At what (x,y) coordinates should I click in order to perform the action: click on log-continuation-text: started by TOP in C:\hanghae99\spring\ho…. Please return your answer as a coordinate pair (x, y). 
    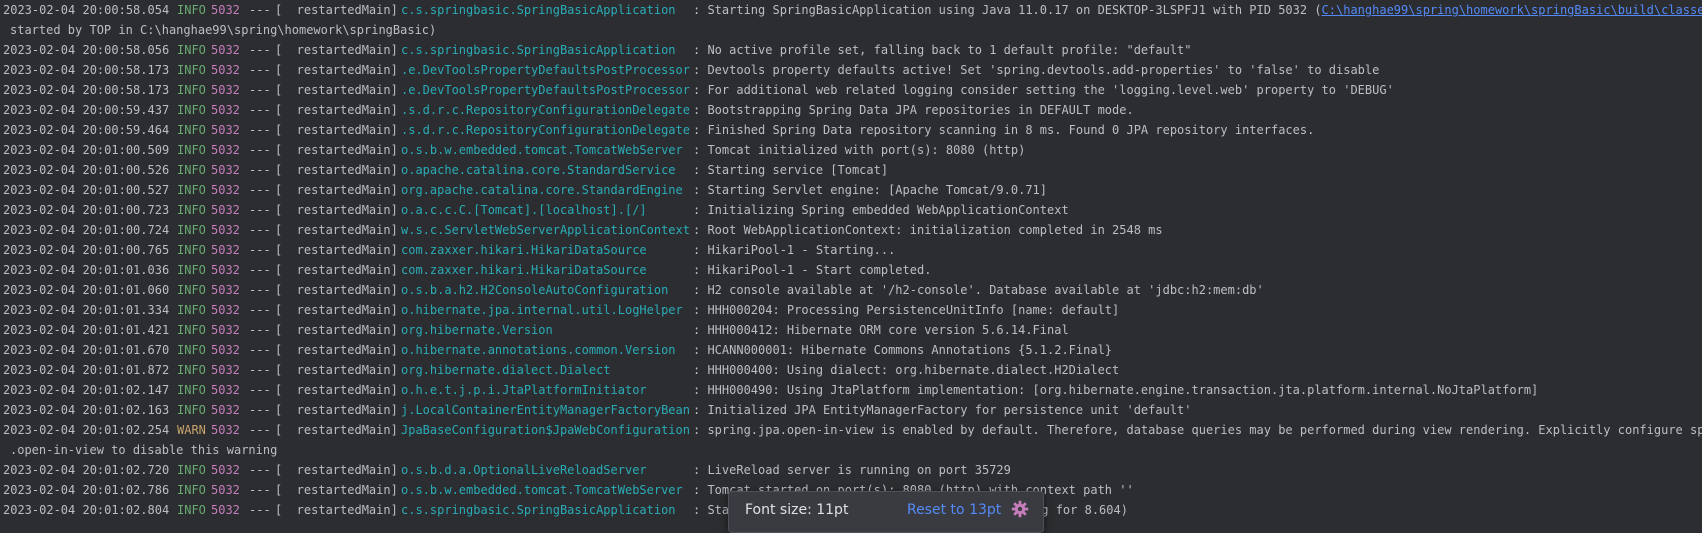
    Looking at the image, I should click on (223, 30).